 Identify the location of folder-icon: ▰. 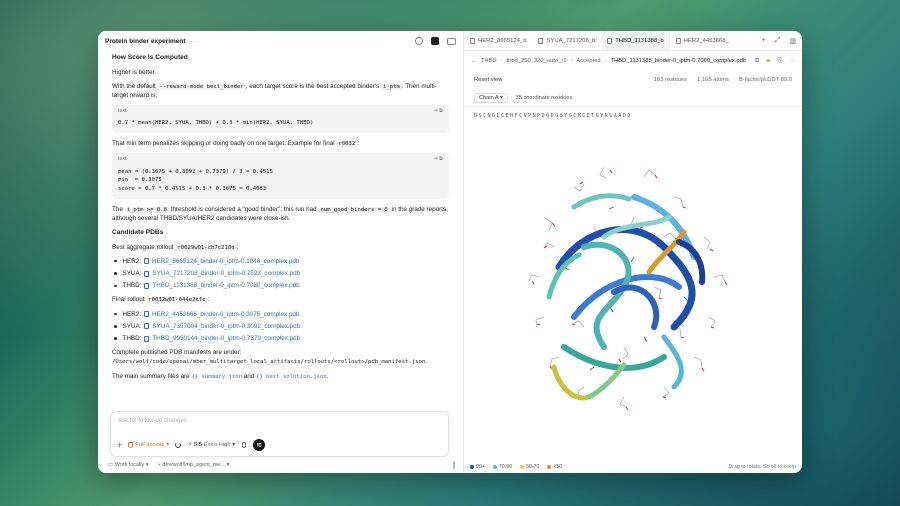
(768, 61).